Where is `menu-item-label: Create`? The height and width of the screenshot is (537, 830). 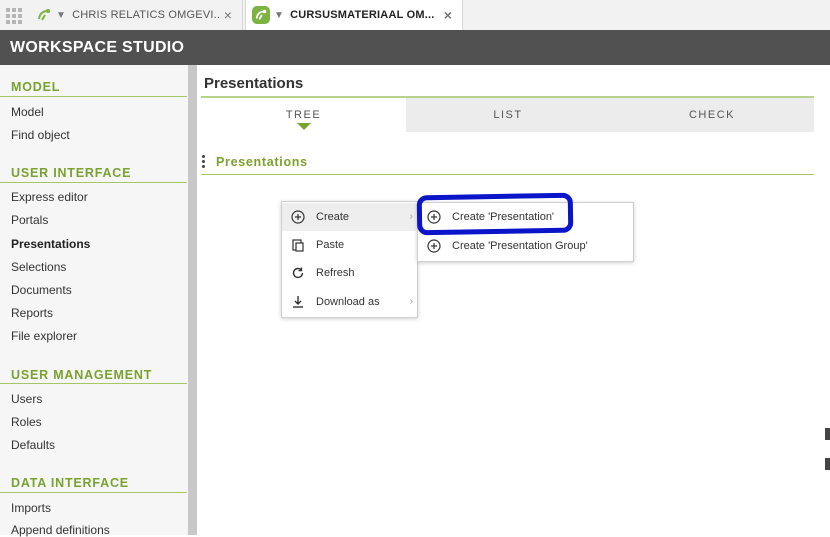
menu-item-label: Create is located at coordinates (333, 217).